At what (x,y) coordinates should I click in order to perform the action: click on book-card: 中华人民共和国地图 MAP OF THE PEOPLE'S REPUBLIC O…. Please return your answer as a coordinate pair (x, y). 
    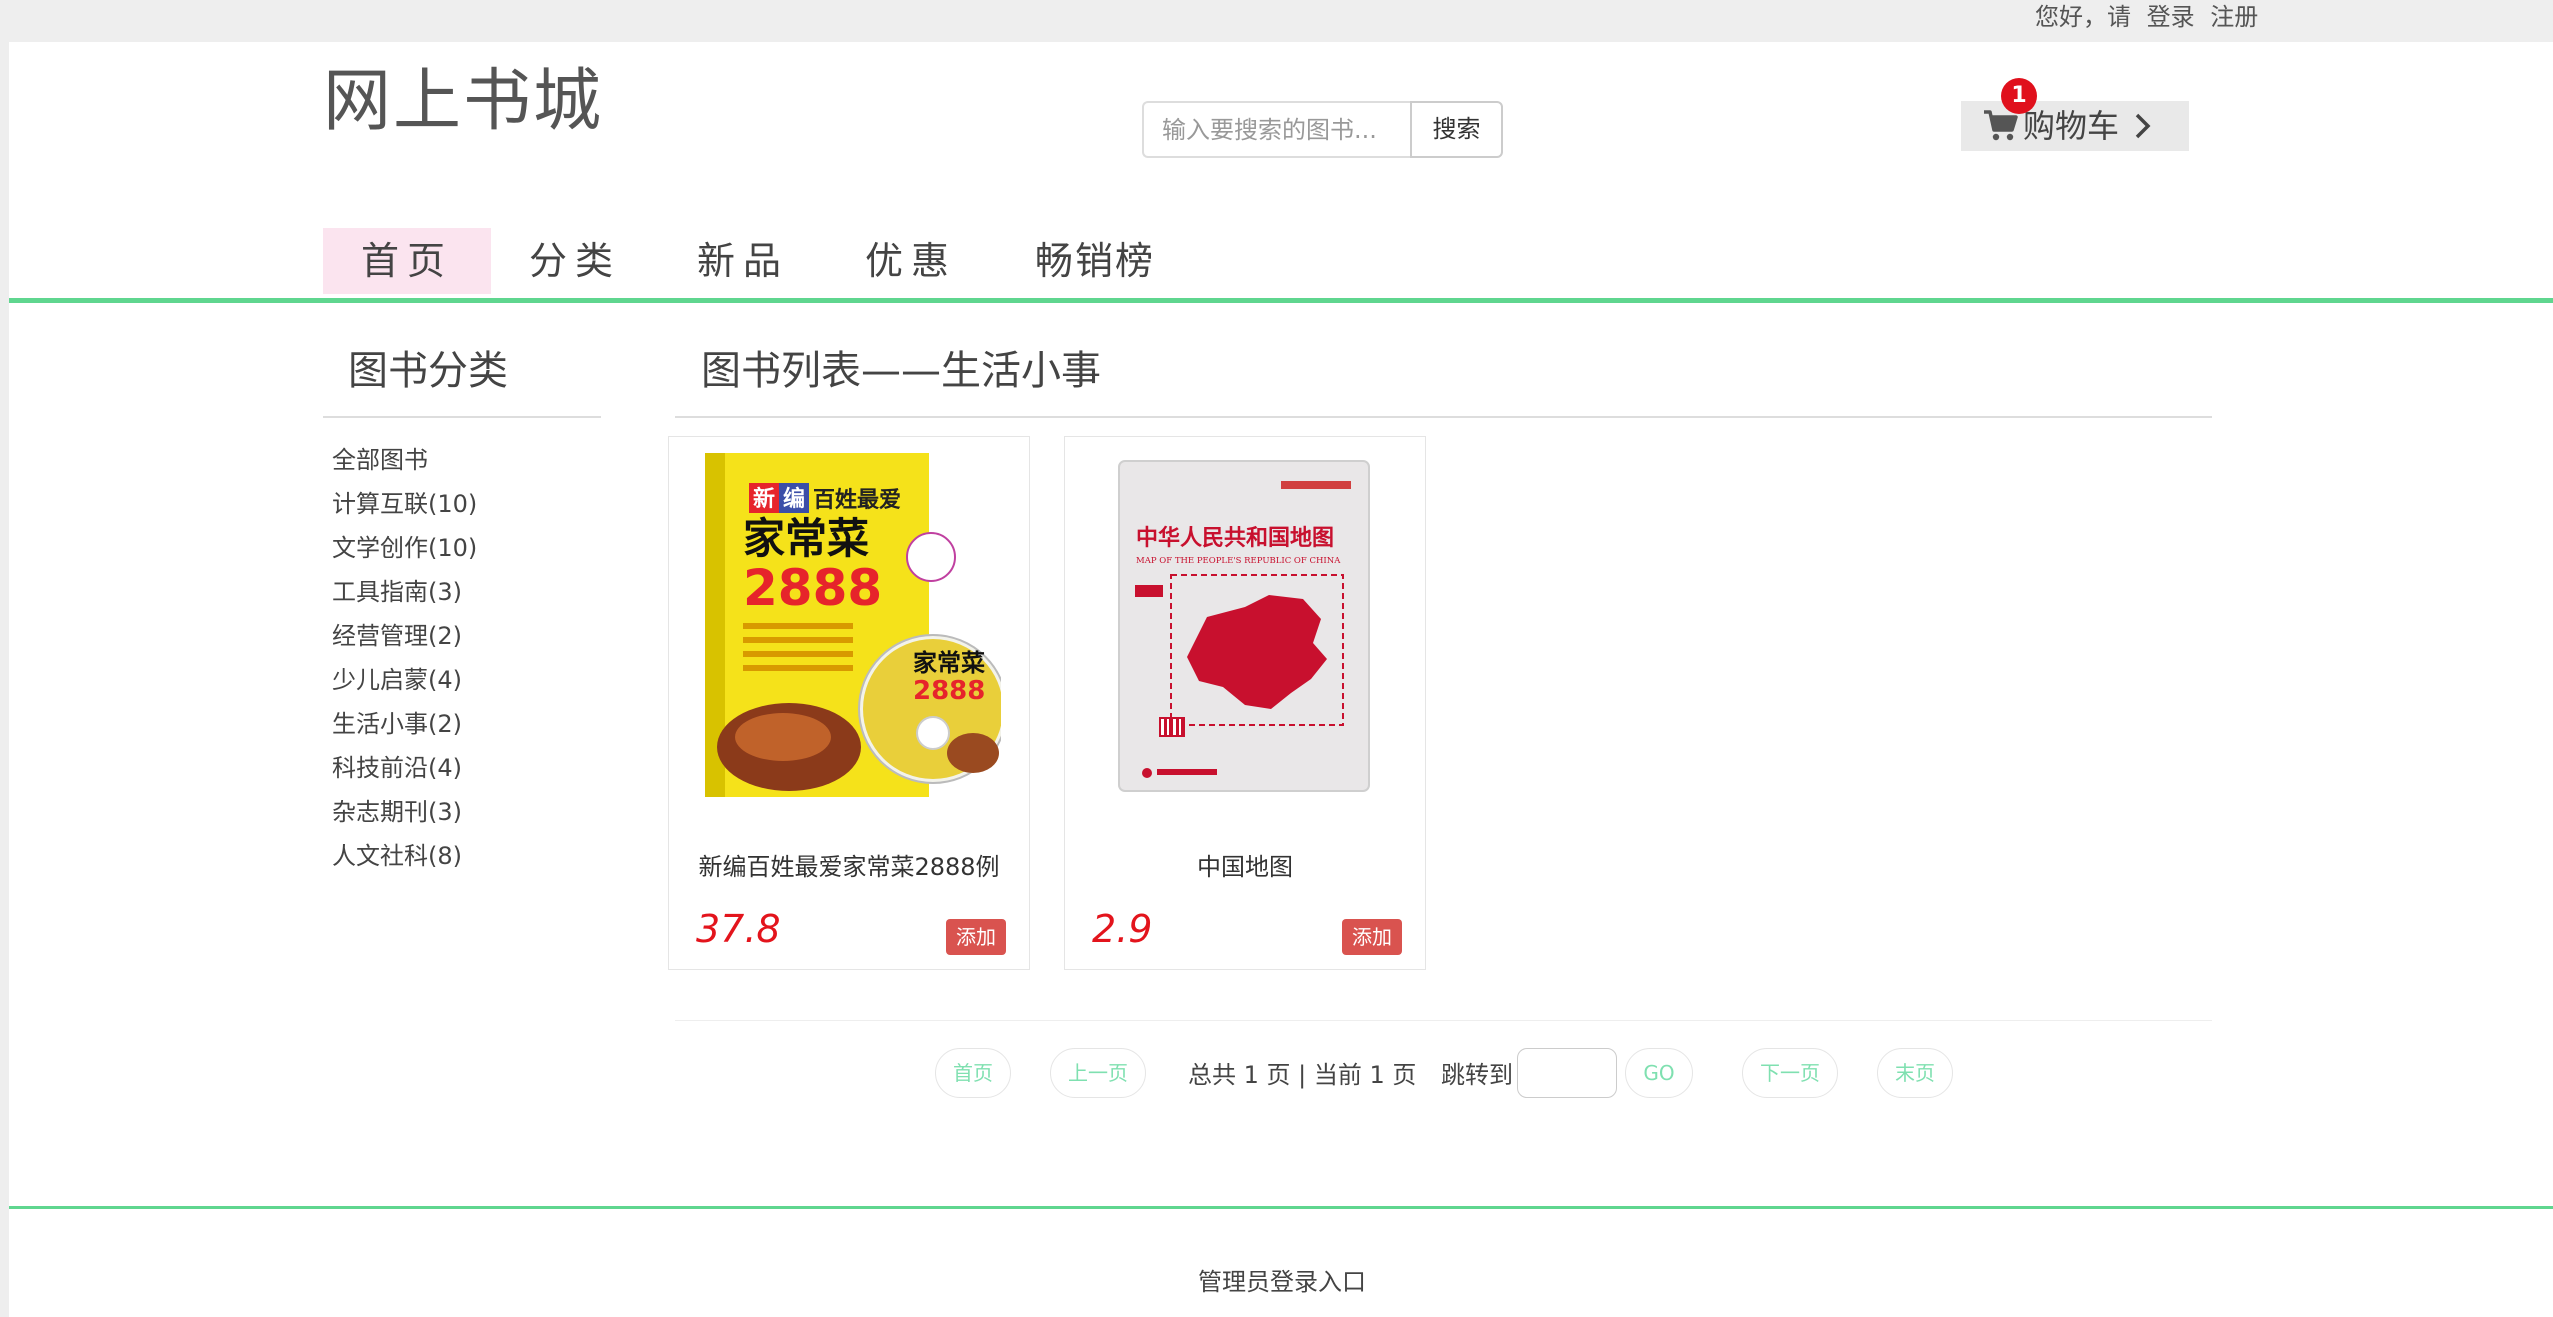
    Looking at the image, I should click on (1245, 703).